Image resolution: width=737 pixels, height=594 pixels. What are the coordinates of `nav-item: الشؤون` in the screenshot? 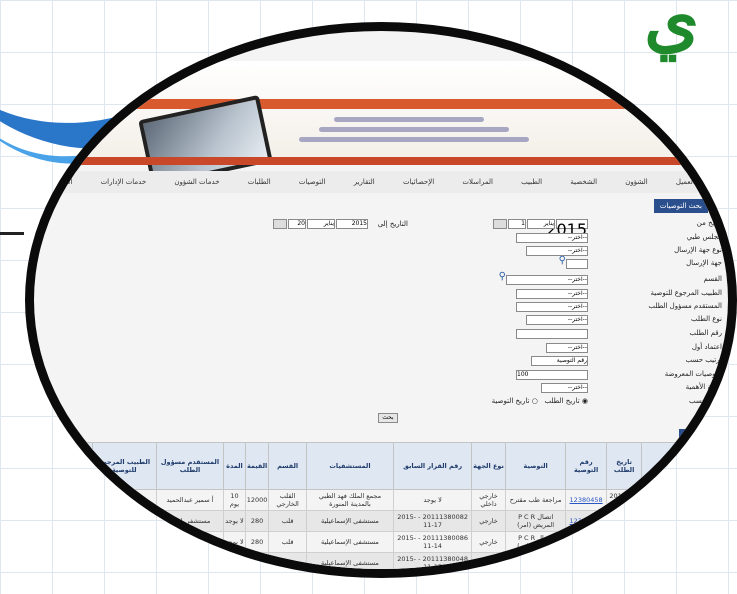 It's located at (636, 182).